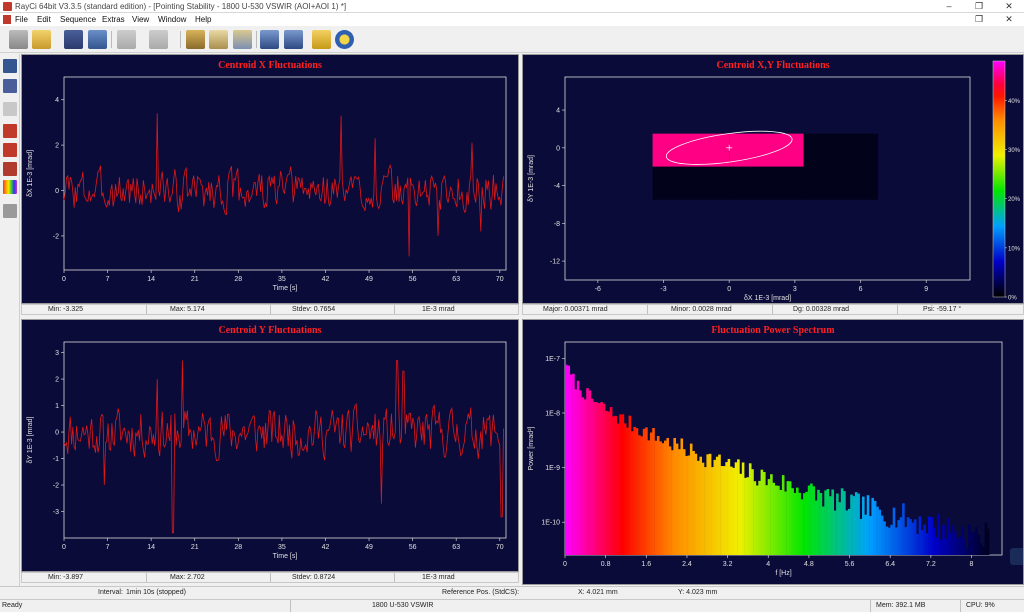  I want to click on key-icon, so click(321, 39).